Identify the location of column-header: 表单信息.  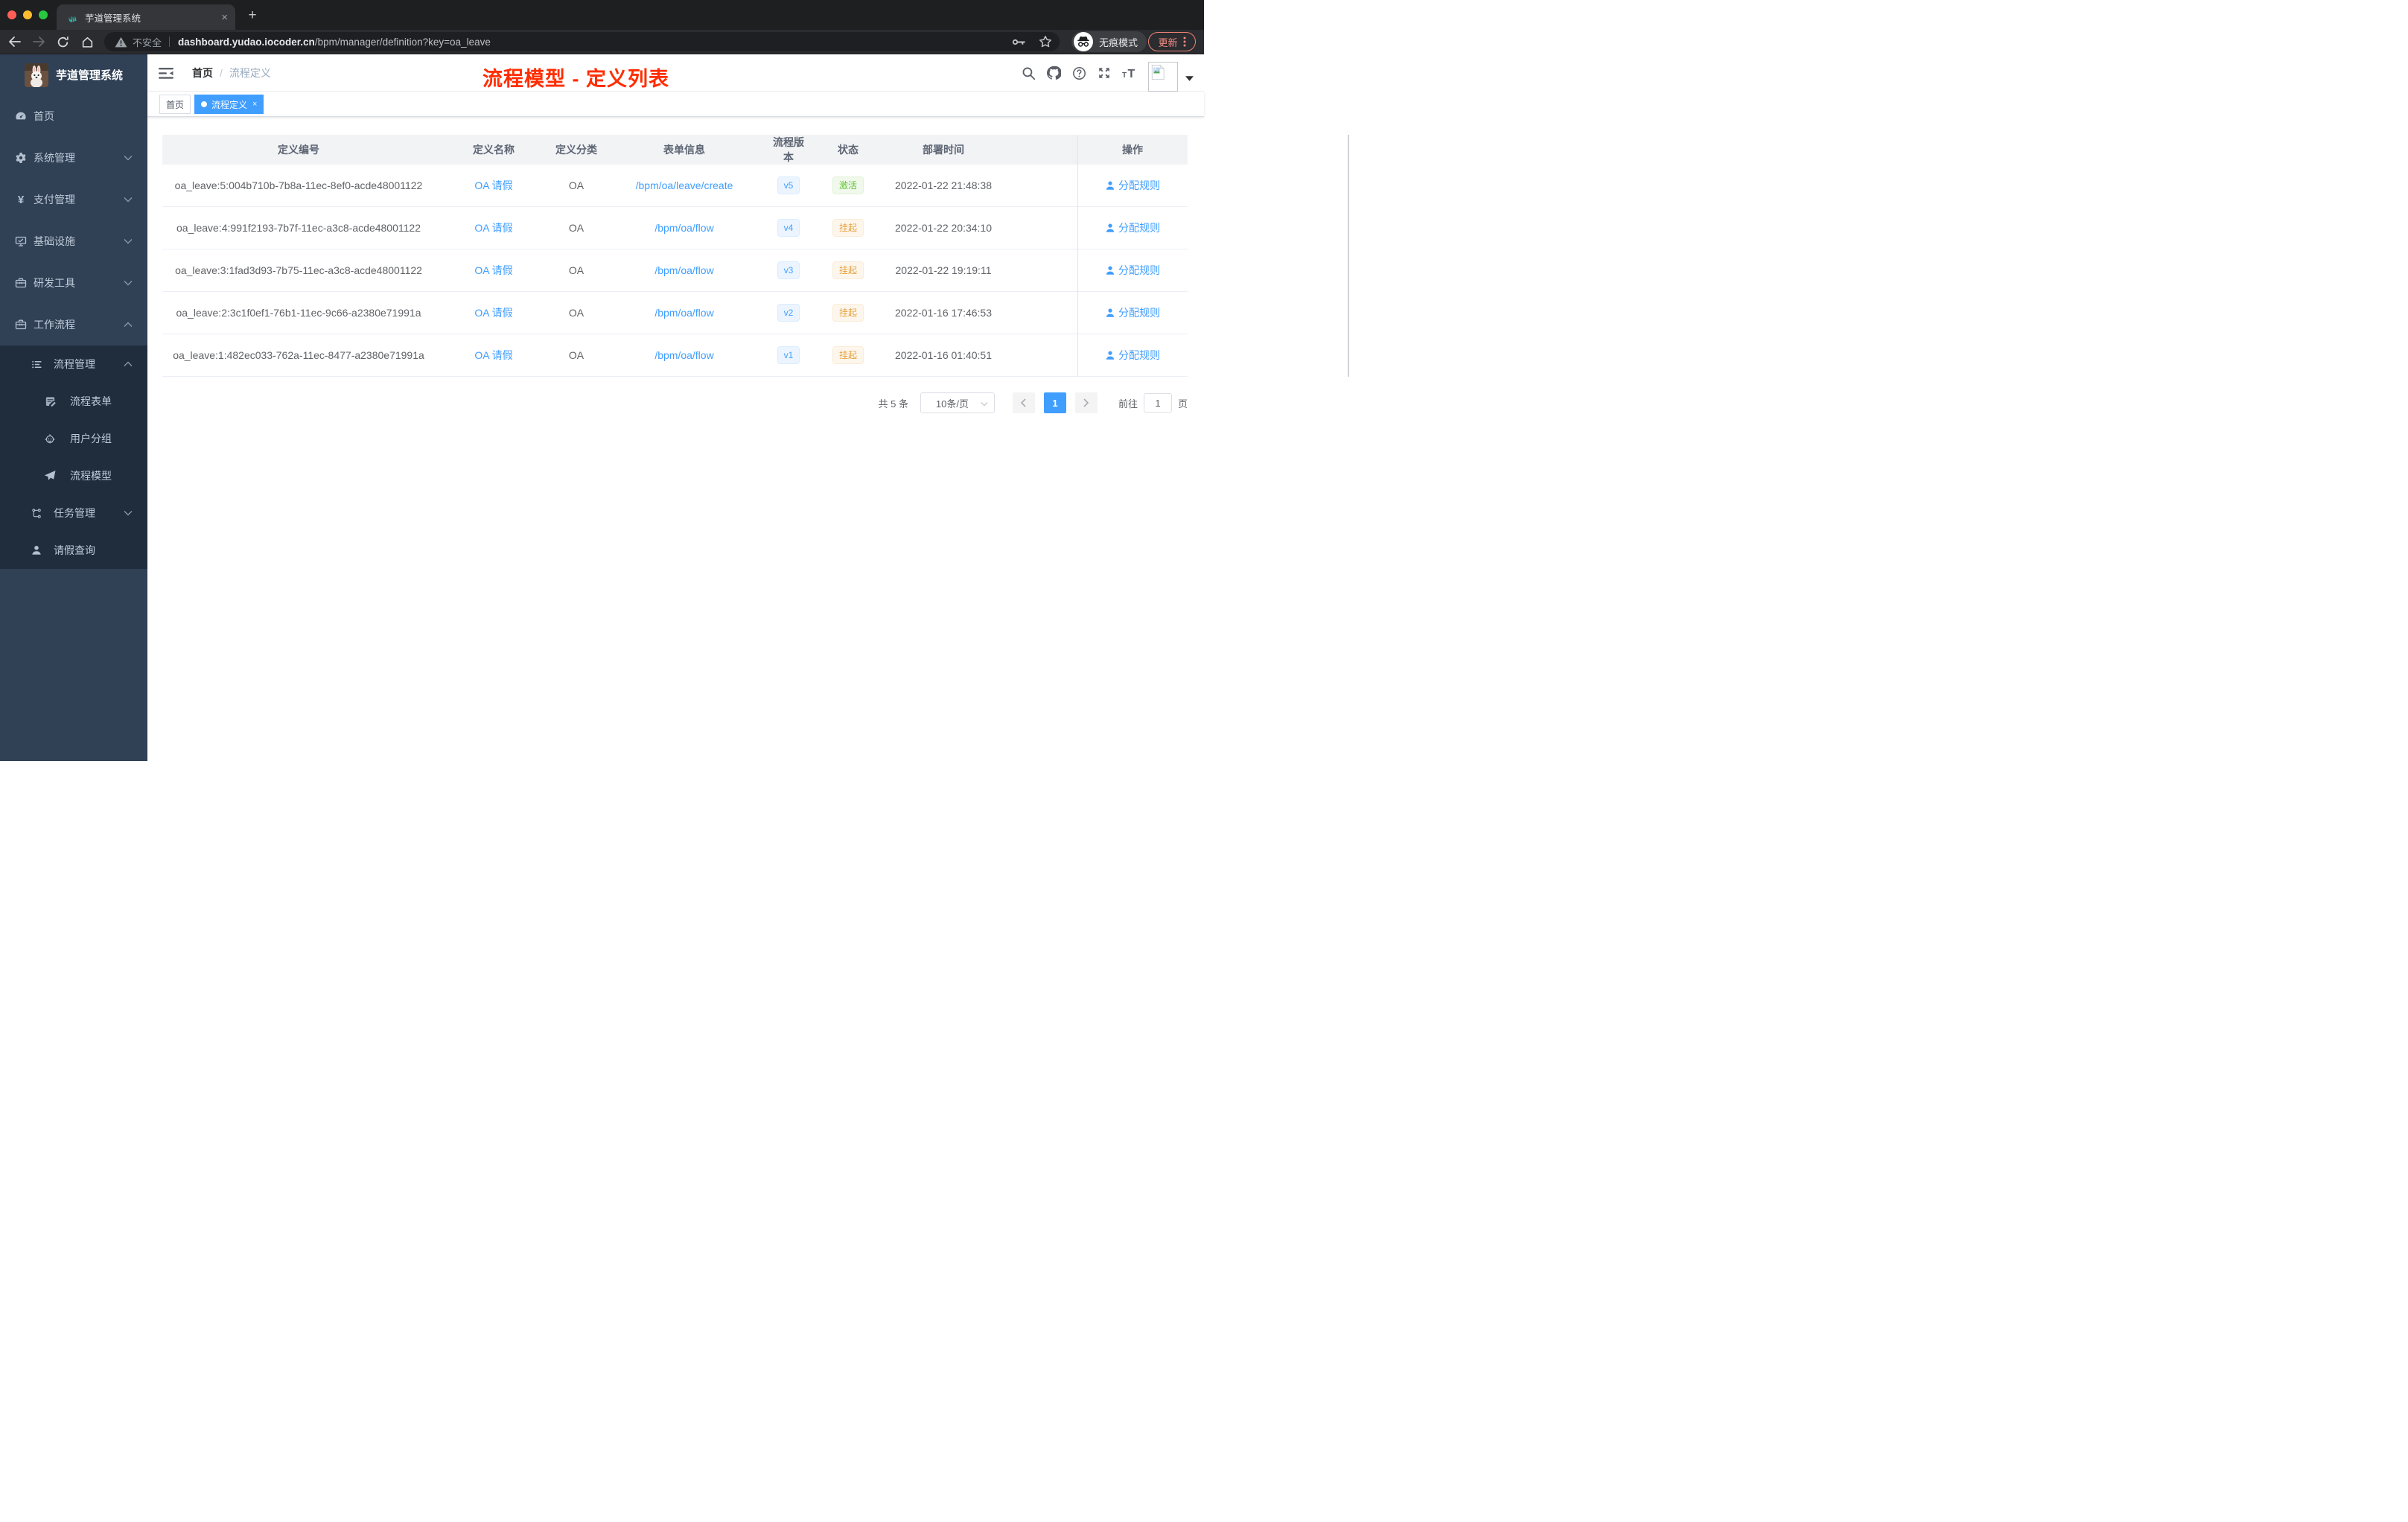
(684, 150).